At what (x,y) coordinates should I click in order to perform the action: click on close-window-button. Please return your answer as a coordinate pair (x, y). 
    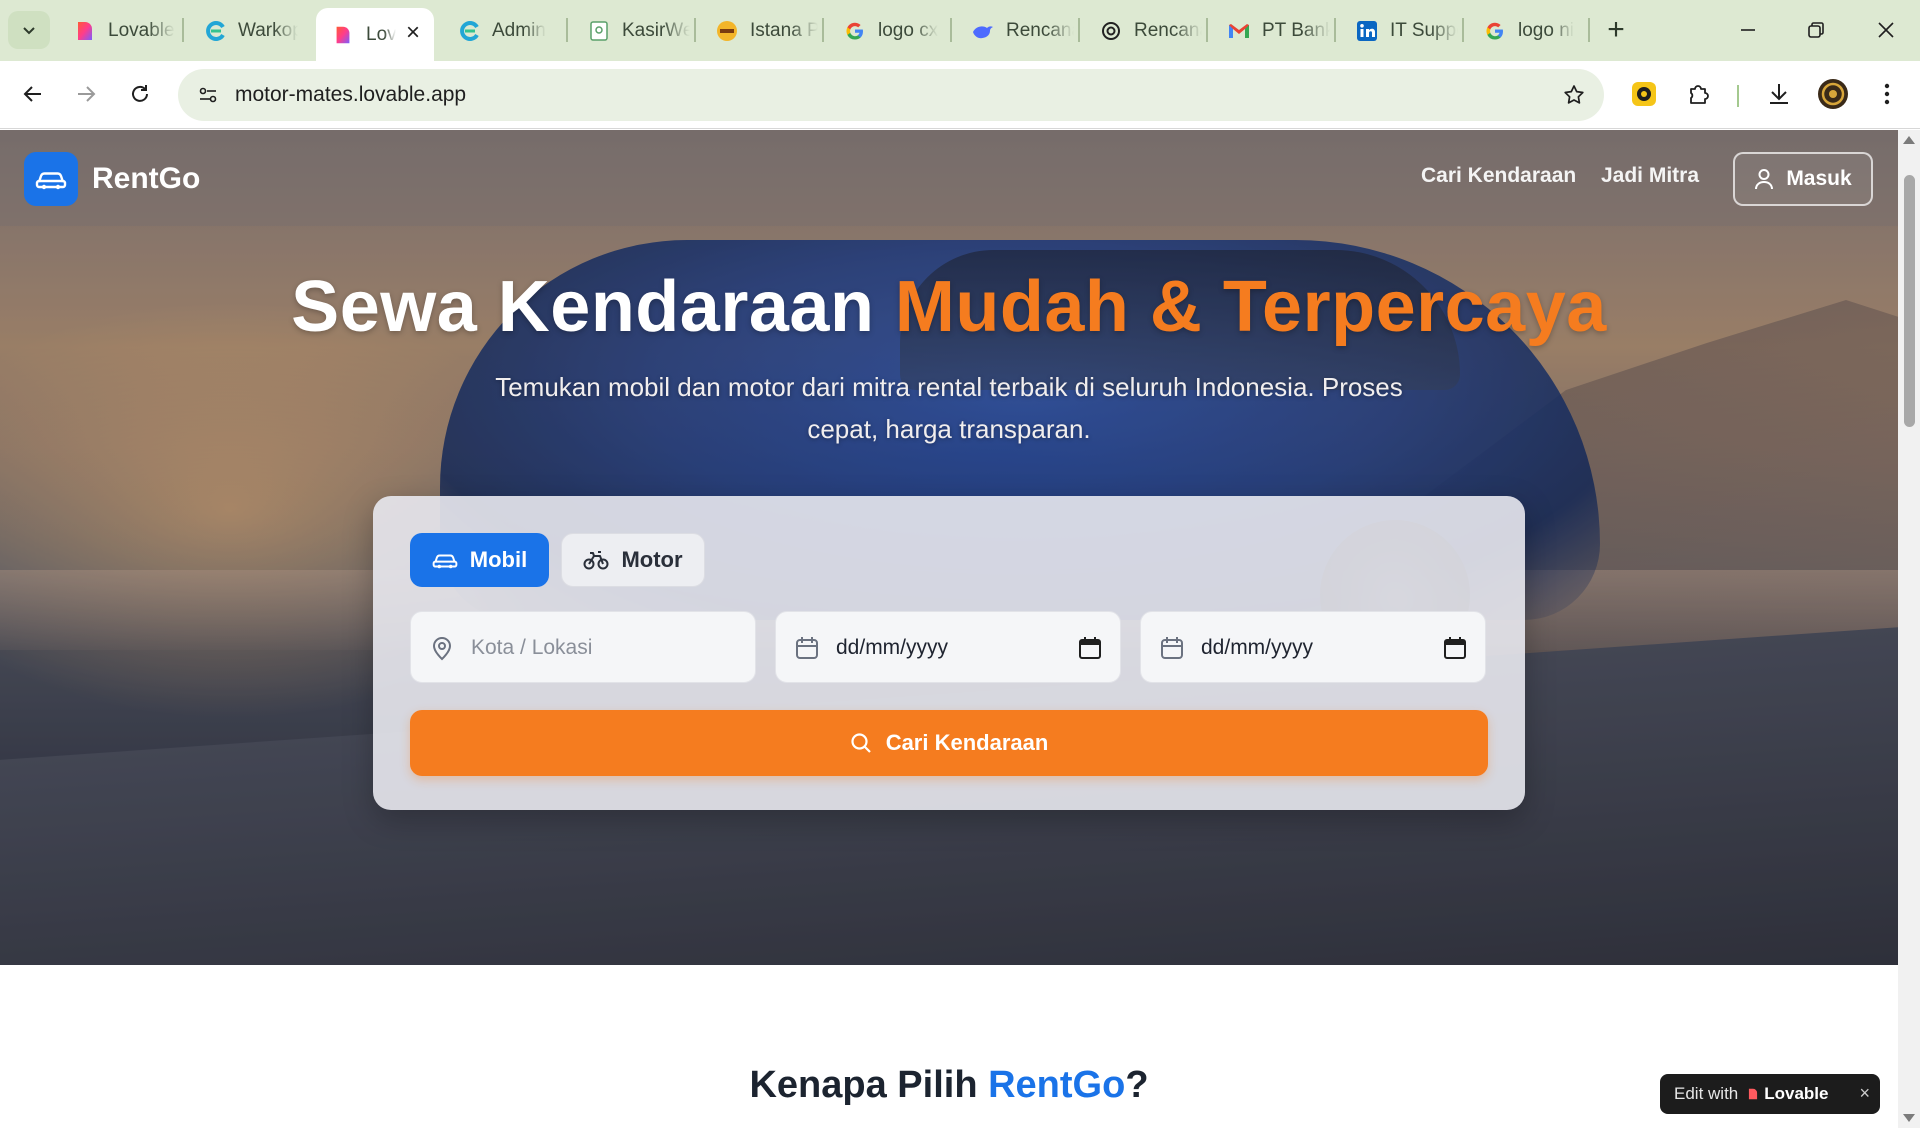
    Looking at the image, I should click on (1886, 30).